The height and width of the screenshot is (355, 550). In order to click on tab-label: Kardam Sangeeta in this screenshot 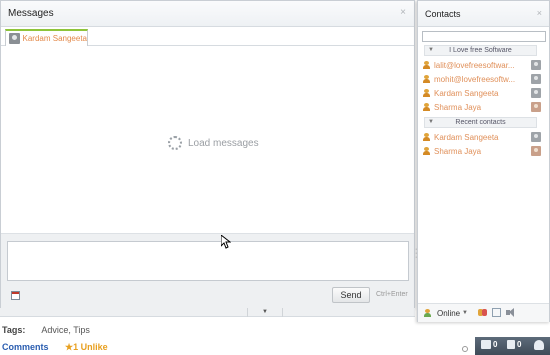, I will do `click(55, 38)`.